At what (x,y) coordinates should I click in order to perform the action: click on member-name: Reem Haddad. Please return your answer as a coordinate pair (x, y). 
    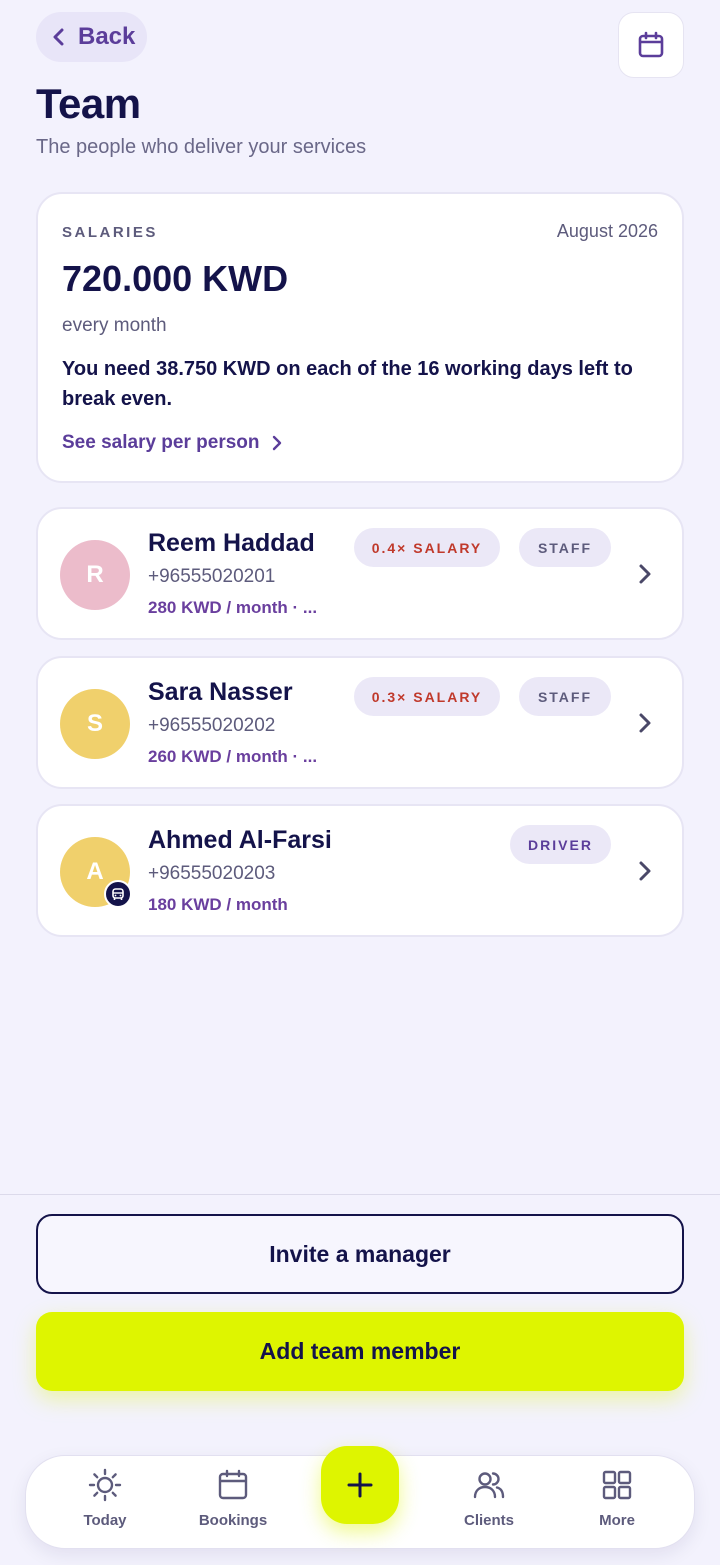
    Looking at the image, I should click on (231, 543).